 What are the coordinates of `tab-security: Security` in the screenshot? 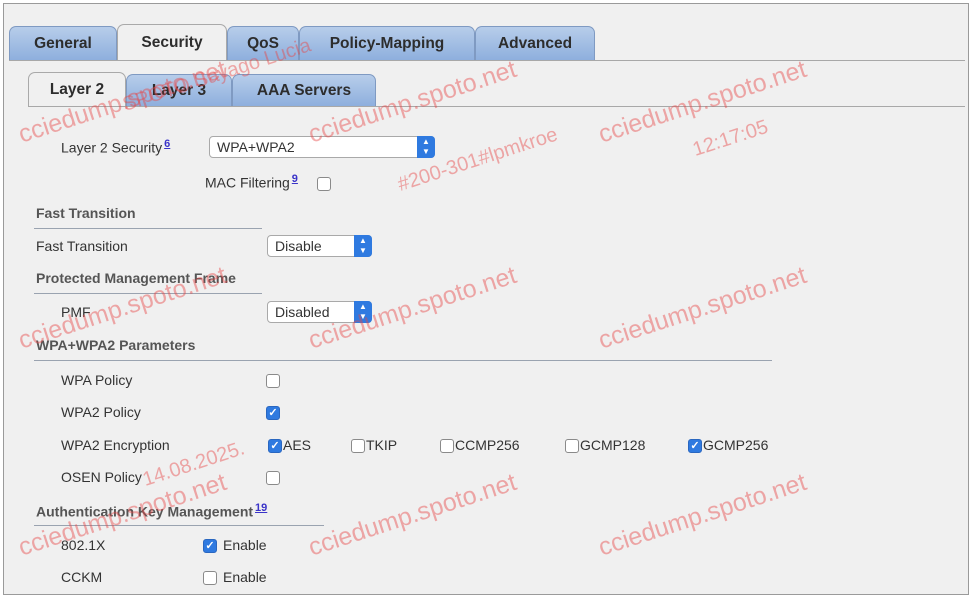 It's located at (172, 42).